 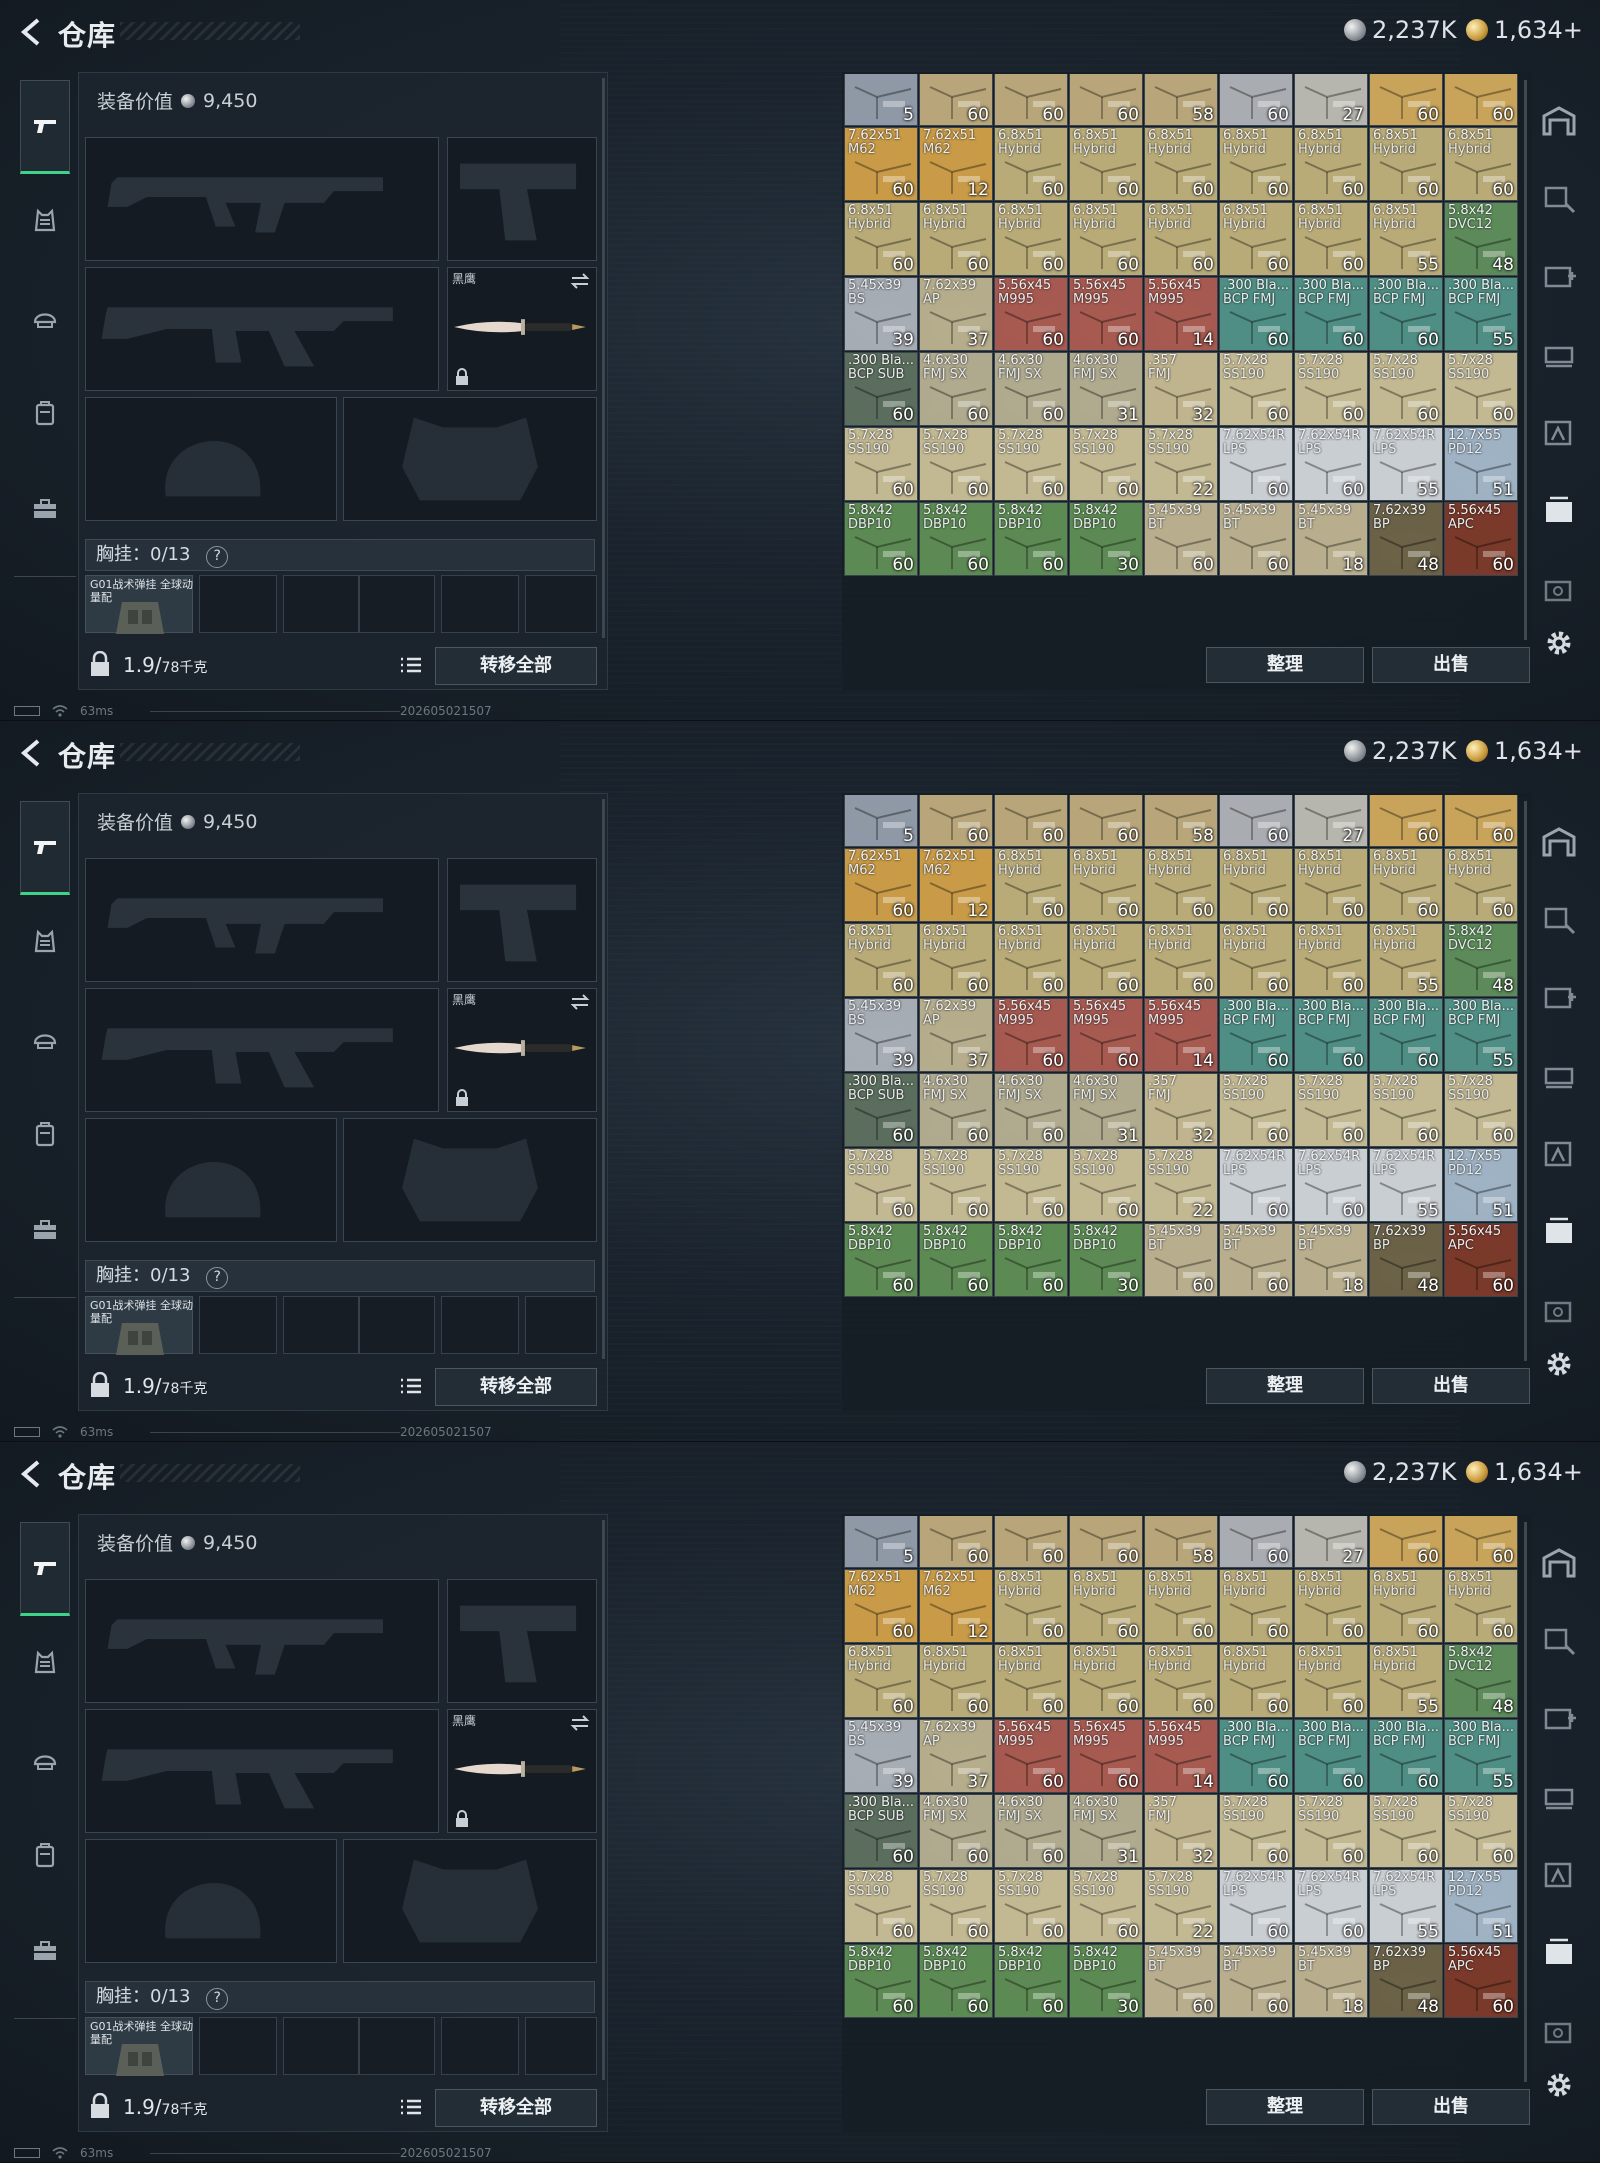 I want to click on stash-item: 5.7x28 SS190 22, so click(x=1181, y=1906).